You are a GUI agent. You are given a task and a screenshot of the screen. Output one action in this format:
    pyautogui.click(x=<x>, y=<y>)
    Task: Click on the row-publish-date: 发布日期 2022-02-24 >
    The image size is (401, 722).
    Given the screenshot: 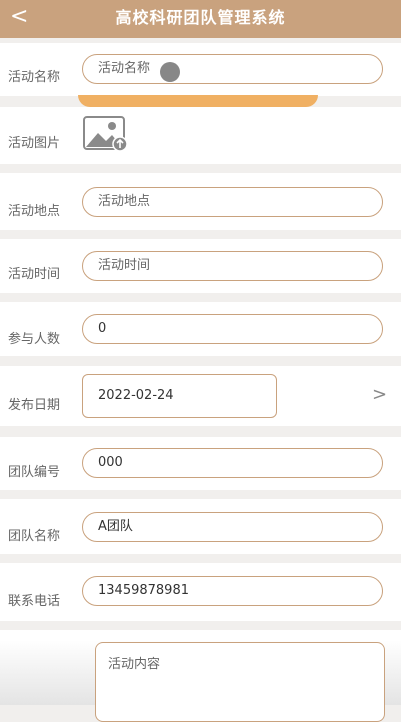 What is the action you would take?
    pyautogui.click(x=200, y=396)
    